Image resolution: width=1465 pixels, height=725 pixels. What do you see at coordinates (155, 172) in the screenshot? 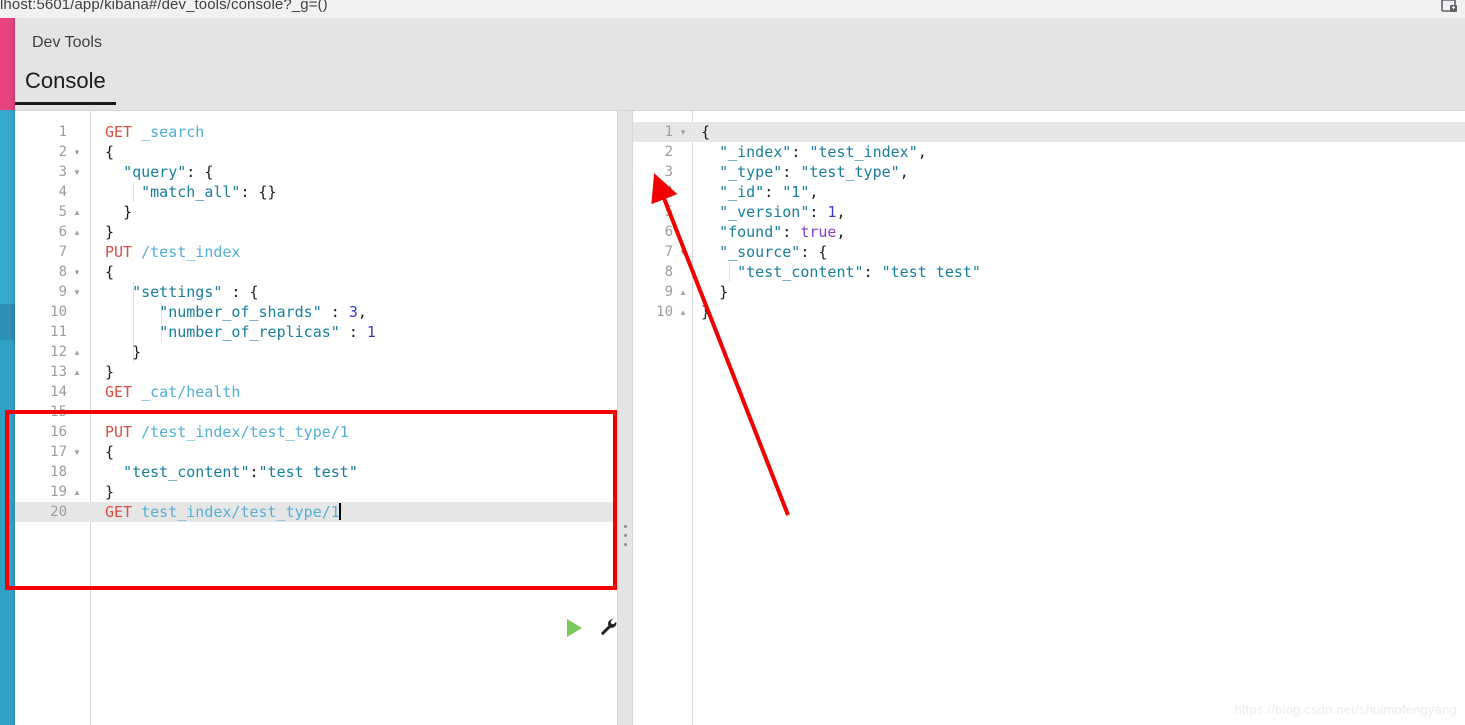
I see `token-key: "query"` at bounding box center [155, 172].